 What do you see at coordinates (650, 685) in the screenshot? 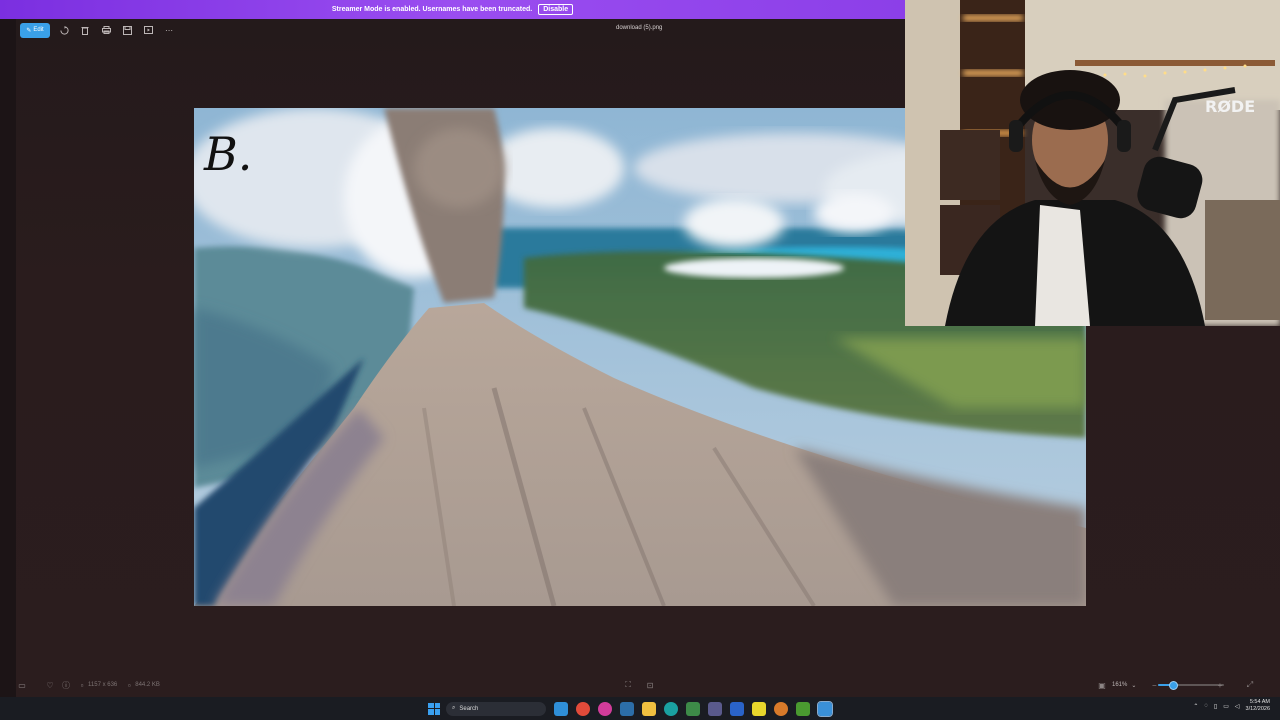
I see `crop-icon: ⊡` at bounding box center [650, 685].